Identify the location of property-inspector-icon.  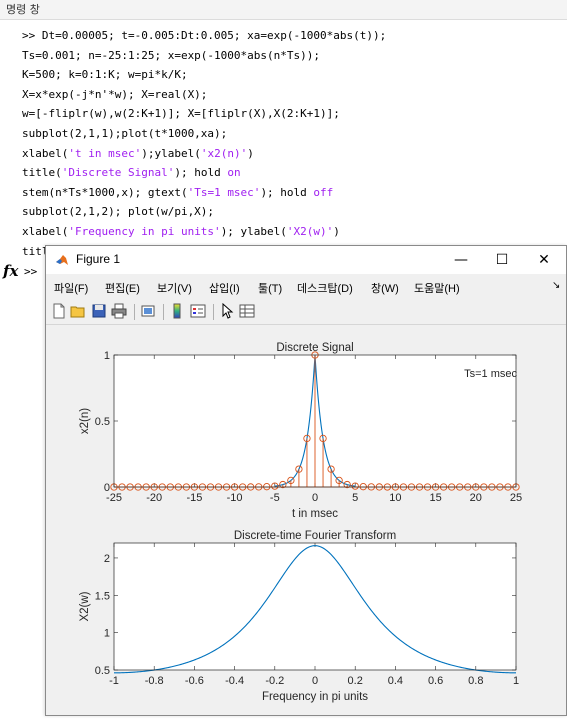
(247, 311).